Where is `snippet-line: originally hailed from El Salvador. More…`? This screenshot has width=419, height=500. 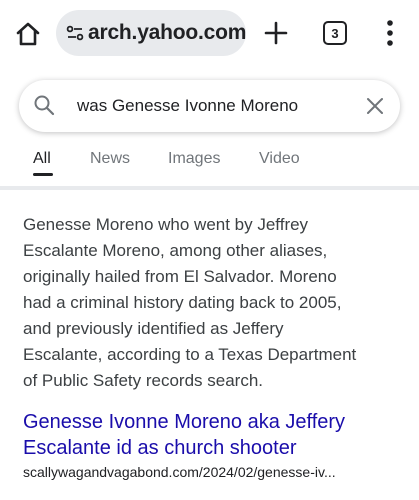 snippet-line: originally hailed from El Salvador. More… is located at coordinates (180, 276).